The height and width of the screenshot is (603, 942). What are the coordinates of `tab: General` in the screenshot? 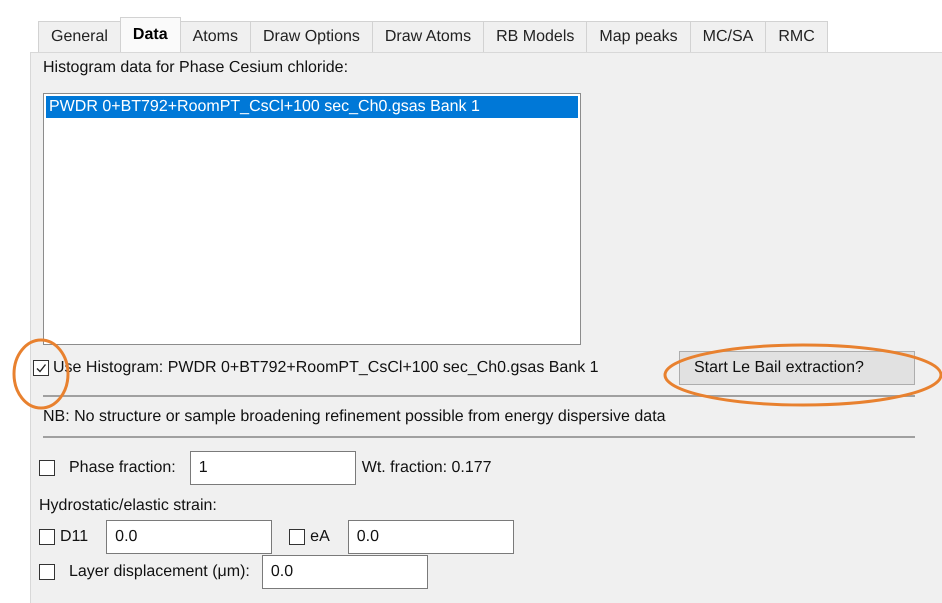 It's located at (79, 36).